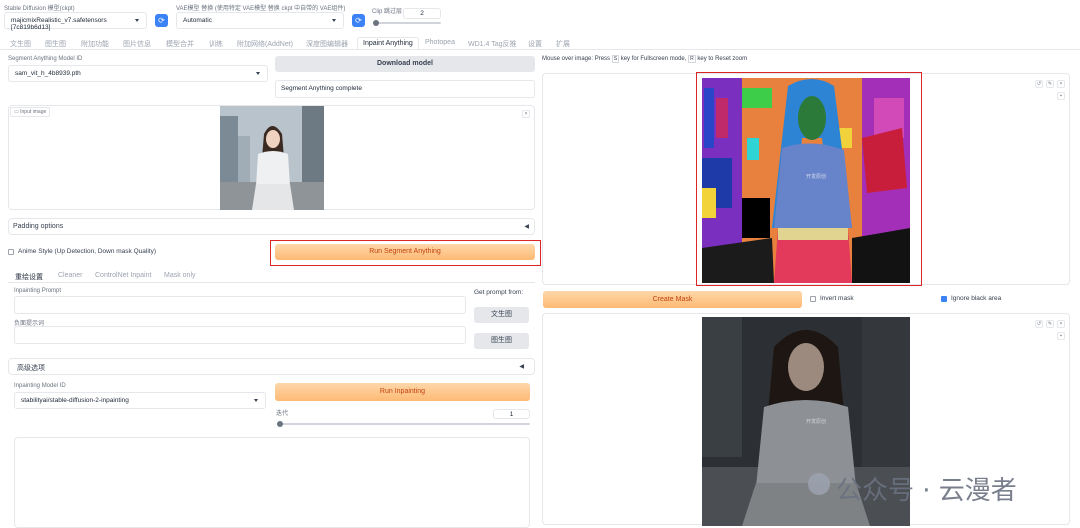 This screenshot has height=528, width=1080. I want to click on negative-prompt-input, so click(240, 335).